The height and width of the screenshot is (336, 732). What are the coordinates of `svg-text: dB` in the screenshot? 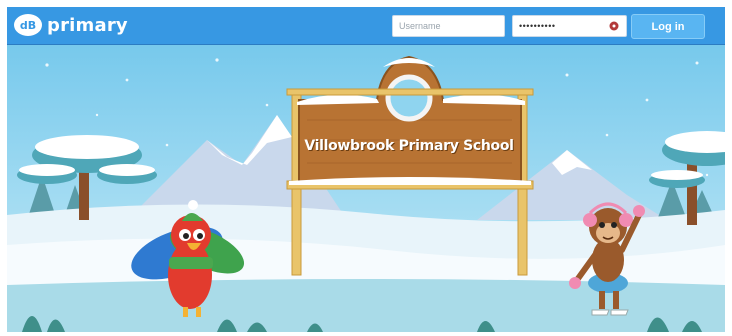 It's located at (28, 25).